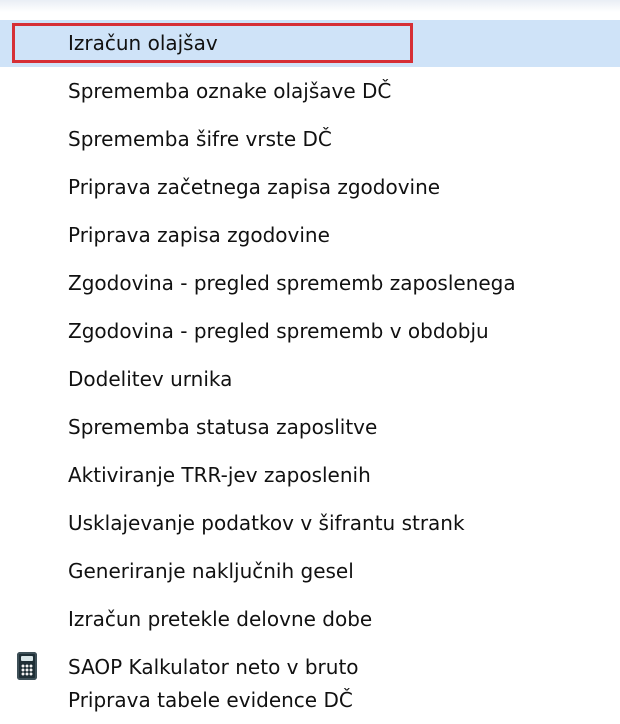  I want to click on menu-item-sprememba-statusa-zaposlitve: Sprememba statusa zaposlitve, so click(310, 427).